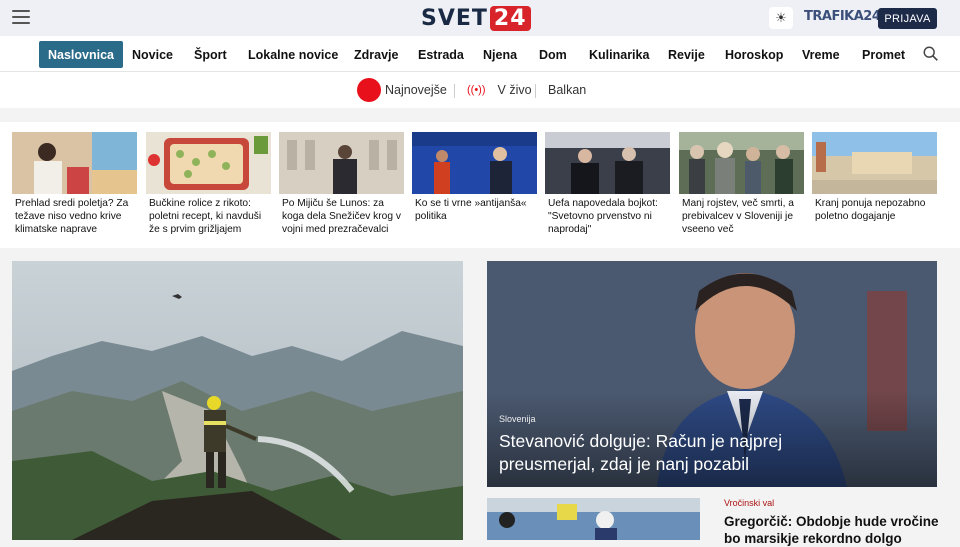 The image size is (960, 547). I want to click on login-button: PRIJAVA, so click(907, 18).